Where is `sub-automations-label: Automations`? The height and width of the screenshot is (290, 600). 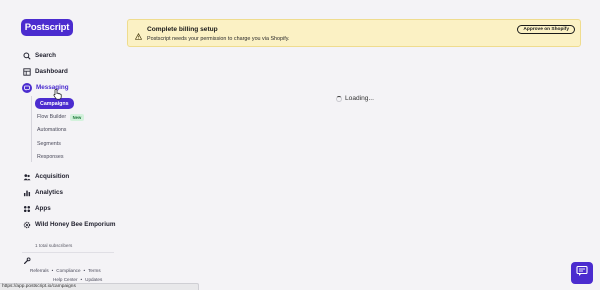 sub-automations-label: Automations is located at coordinates (52, 130).